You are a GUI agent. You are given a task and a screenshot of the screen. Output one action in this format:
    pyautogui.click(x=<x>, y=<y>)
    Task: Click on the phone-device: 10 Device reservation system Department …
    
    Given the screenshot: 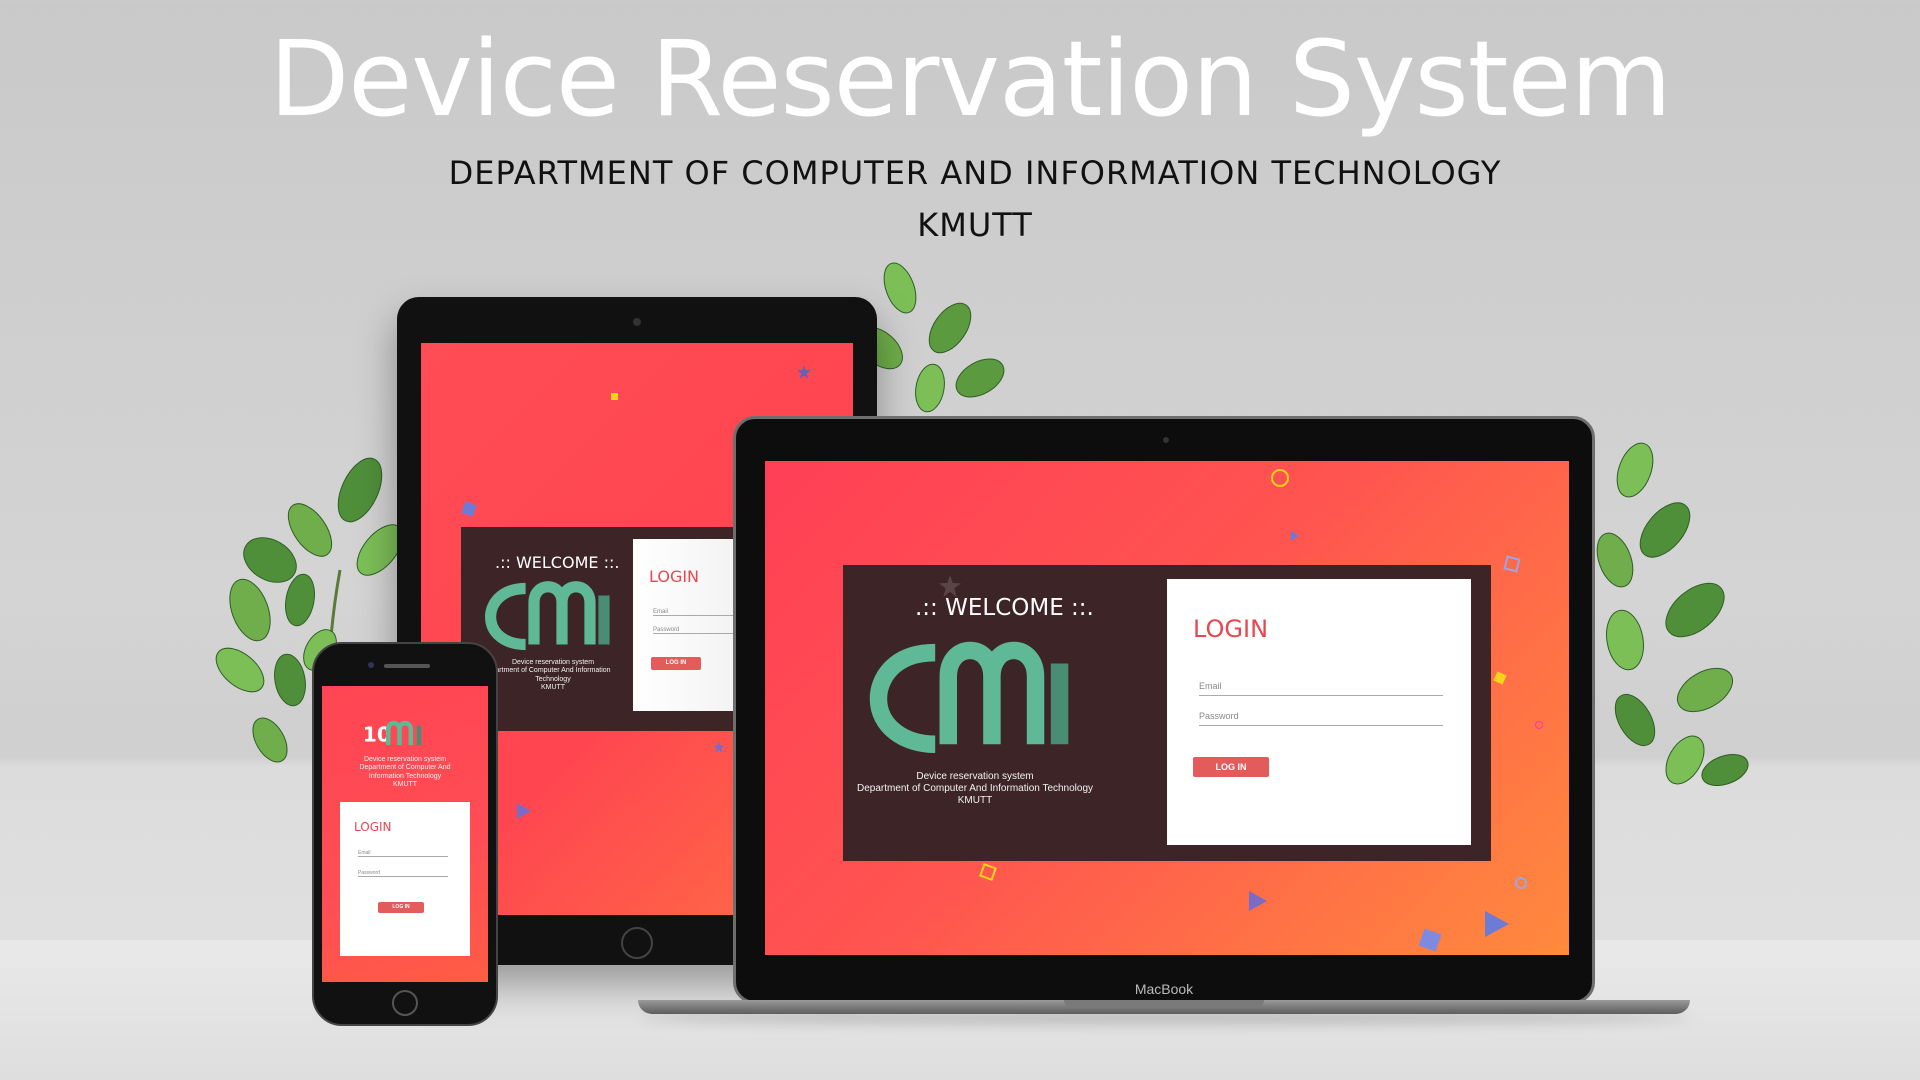 What is the action you would take?
    pyautogui.click(x=405, y=834)
    